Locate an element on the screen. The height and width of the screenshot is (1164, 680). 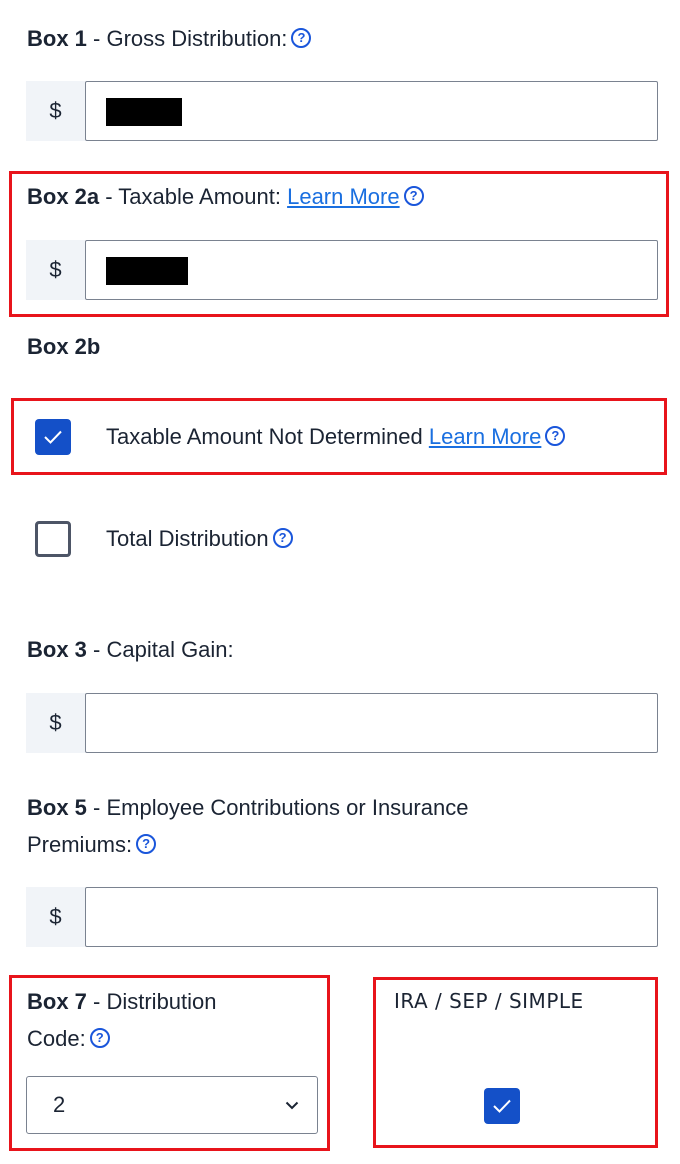
chevron-down-icon is located at coordinates (292, 1105).